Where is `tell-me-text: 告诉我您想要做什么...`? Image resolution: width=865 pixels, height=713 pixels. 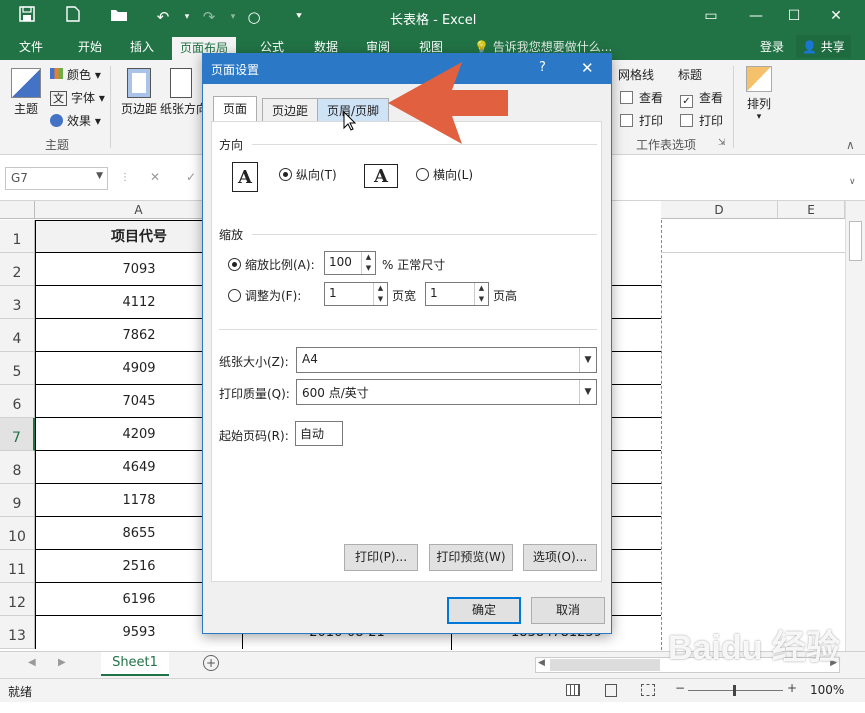 tell-me-text: 告诉我您想要做什么... is located at coordinates (552, 47).